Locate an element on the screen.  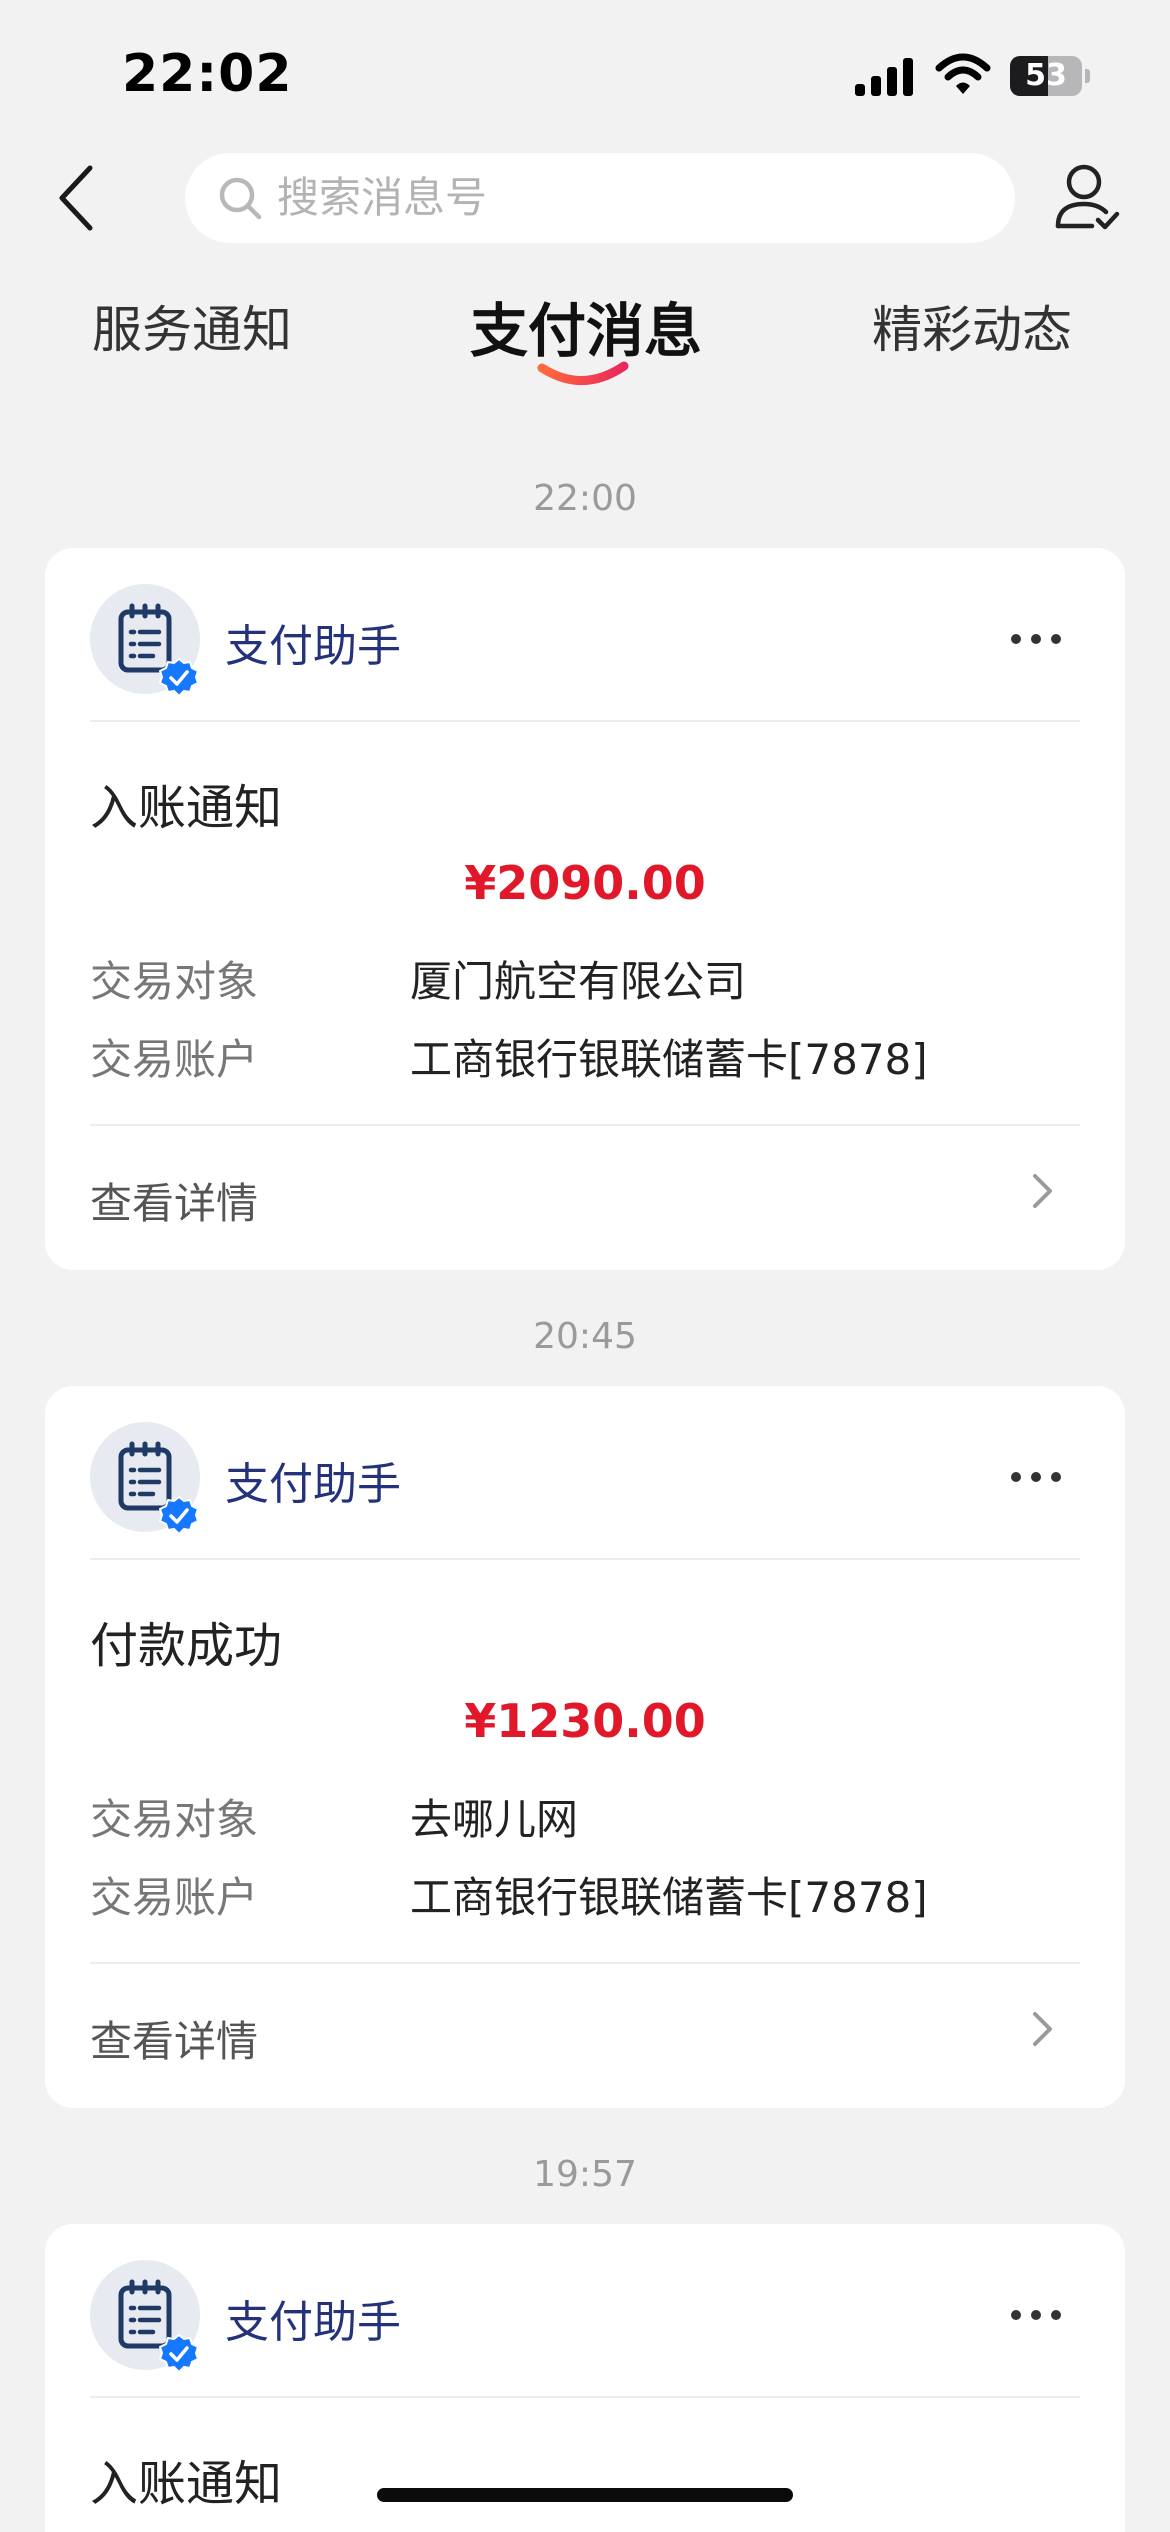
message-time: 19:57 is located at coordinates (585, 2174).